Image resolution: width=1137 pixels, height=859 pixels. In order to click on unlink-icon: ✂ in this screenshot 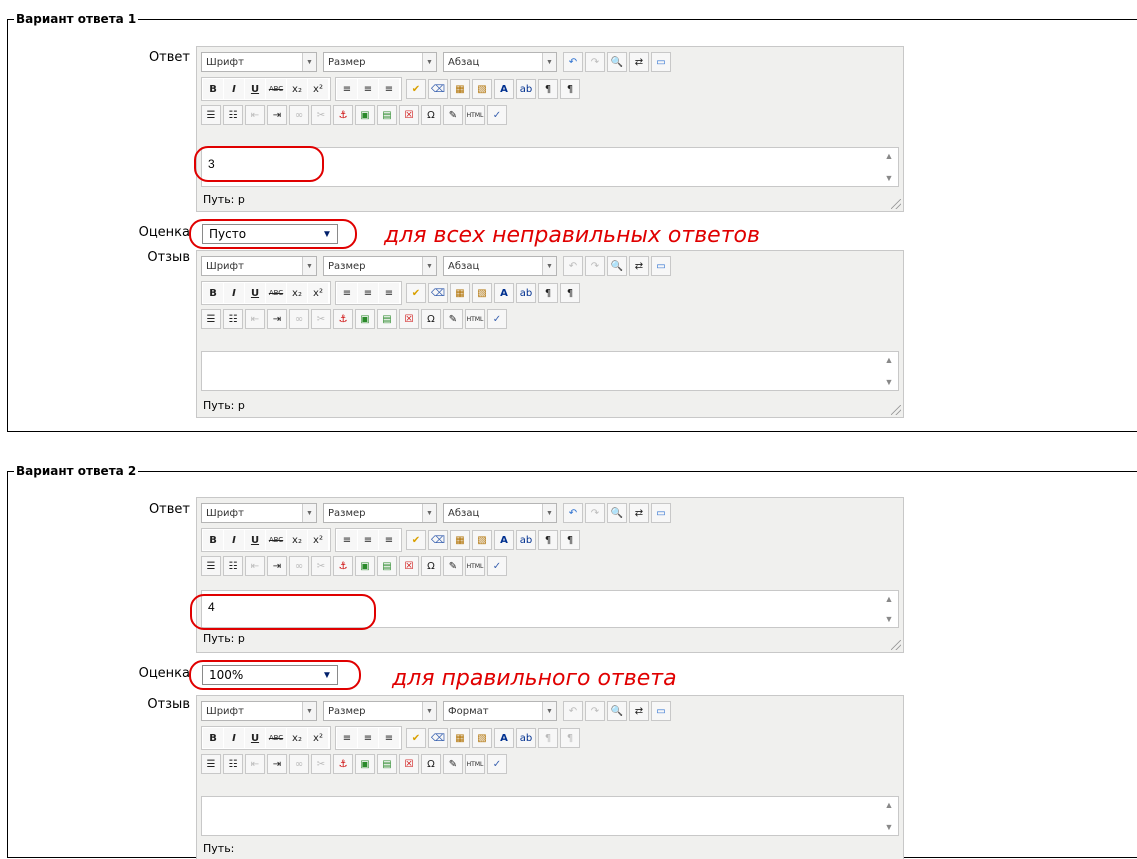, I will do `click(321, 566)`.